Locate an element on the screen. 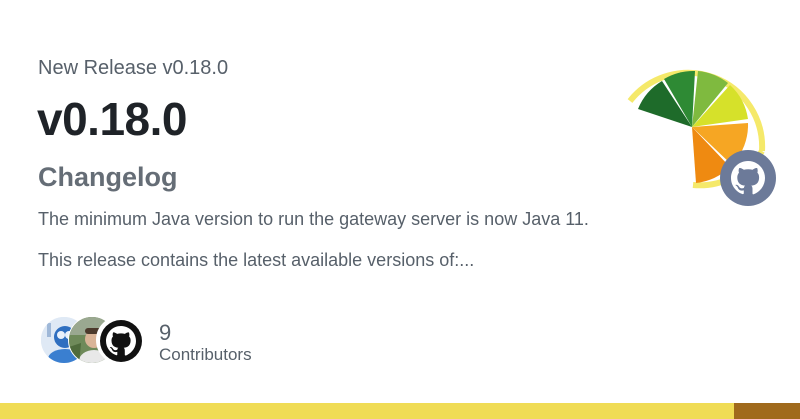  contributor-avatars is located at coordinates (93, 341).